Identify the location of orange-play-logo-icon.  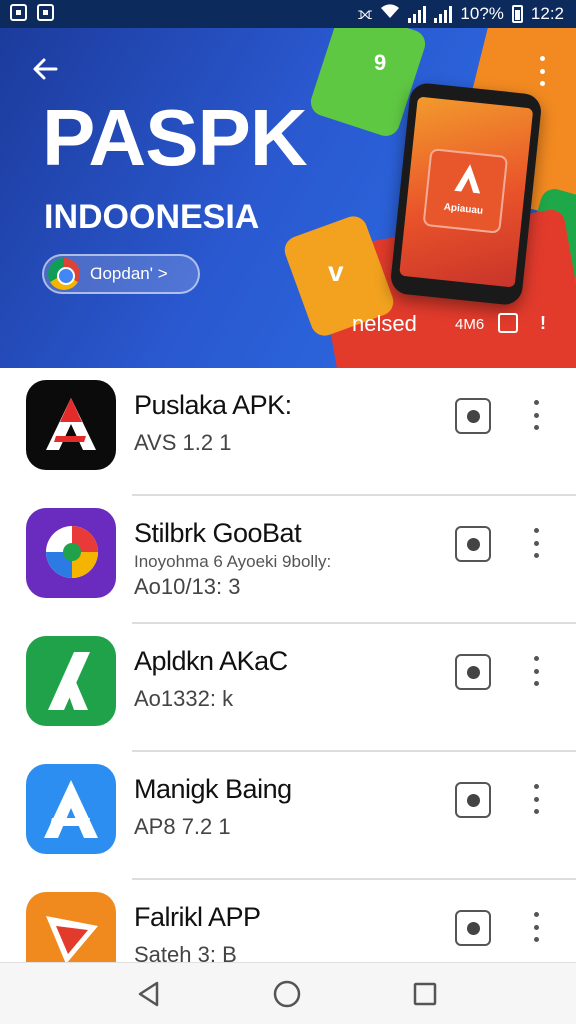
(71, 927).